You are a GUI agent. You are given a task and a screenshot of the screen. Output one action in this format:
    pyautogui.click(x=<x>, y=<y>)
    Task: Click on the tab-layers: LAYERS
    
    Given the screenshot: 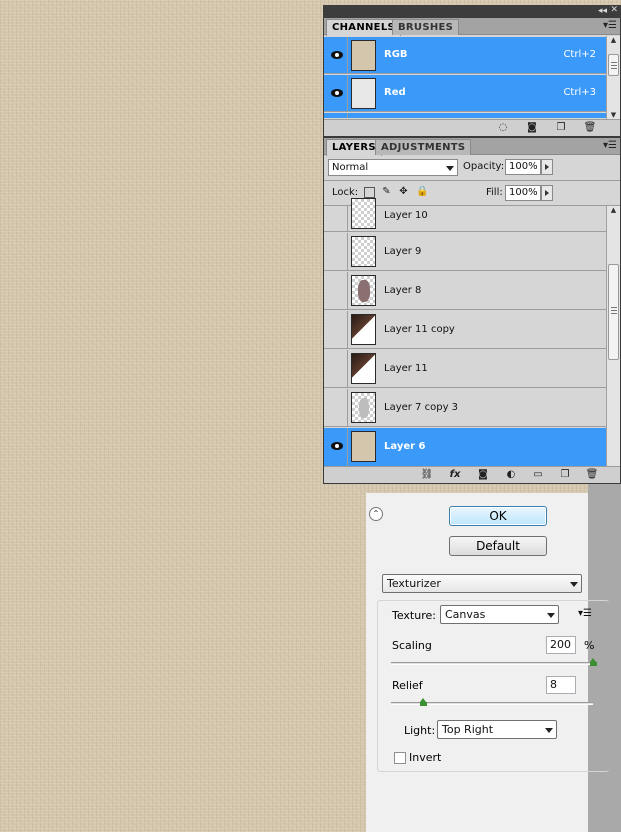 What is the action you would take?
    pyautogui.click(x=354, y=147)
    